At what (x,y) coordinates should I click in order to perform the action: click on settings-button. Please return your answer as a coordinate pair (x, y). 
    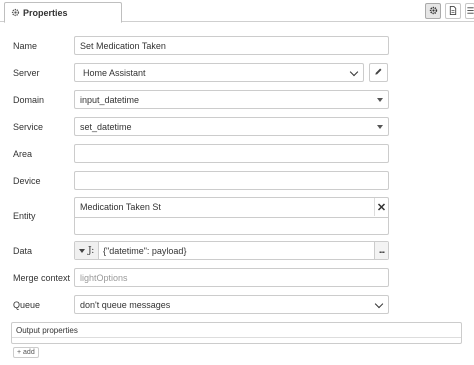
    Looking at the image, I should click on (433, 11).